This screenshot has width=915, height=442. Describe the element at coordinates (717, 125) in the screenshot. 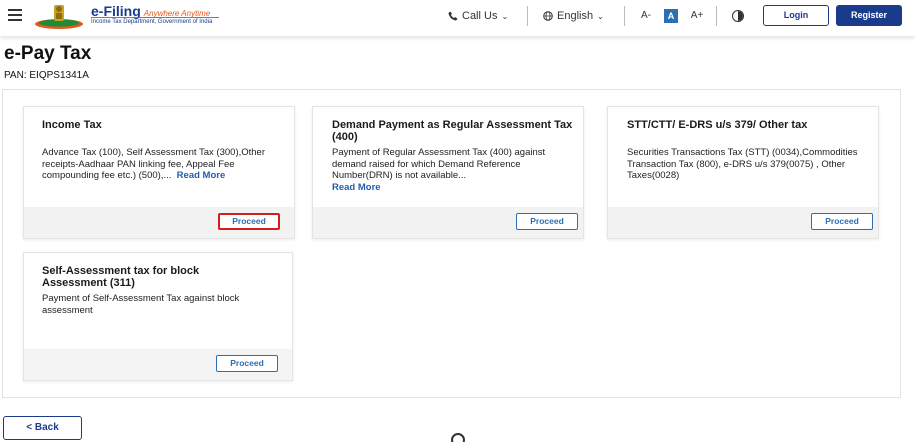

I see `card-title: STT/CTT/ E-DRS u/s 379/ Other tax` at that location.